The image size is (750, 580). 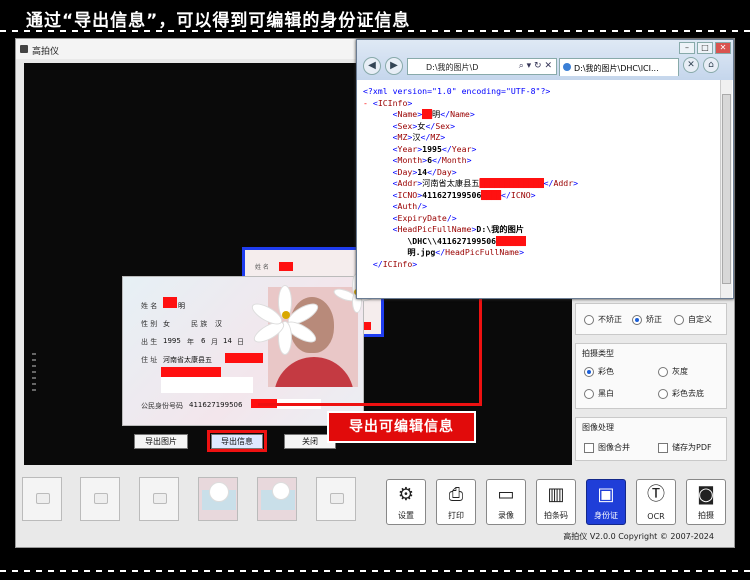 What do you see at coordinates (535, 66) in the screenshot?
I see `search-icon: ⌕ ▾ ↻ ✕` at bounding box center [535, 66].